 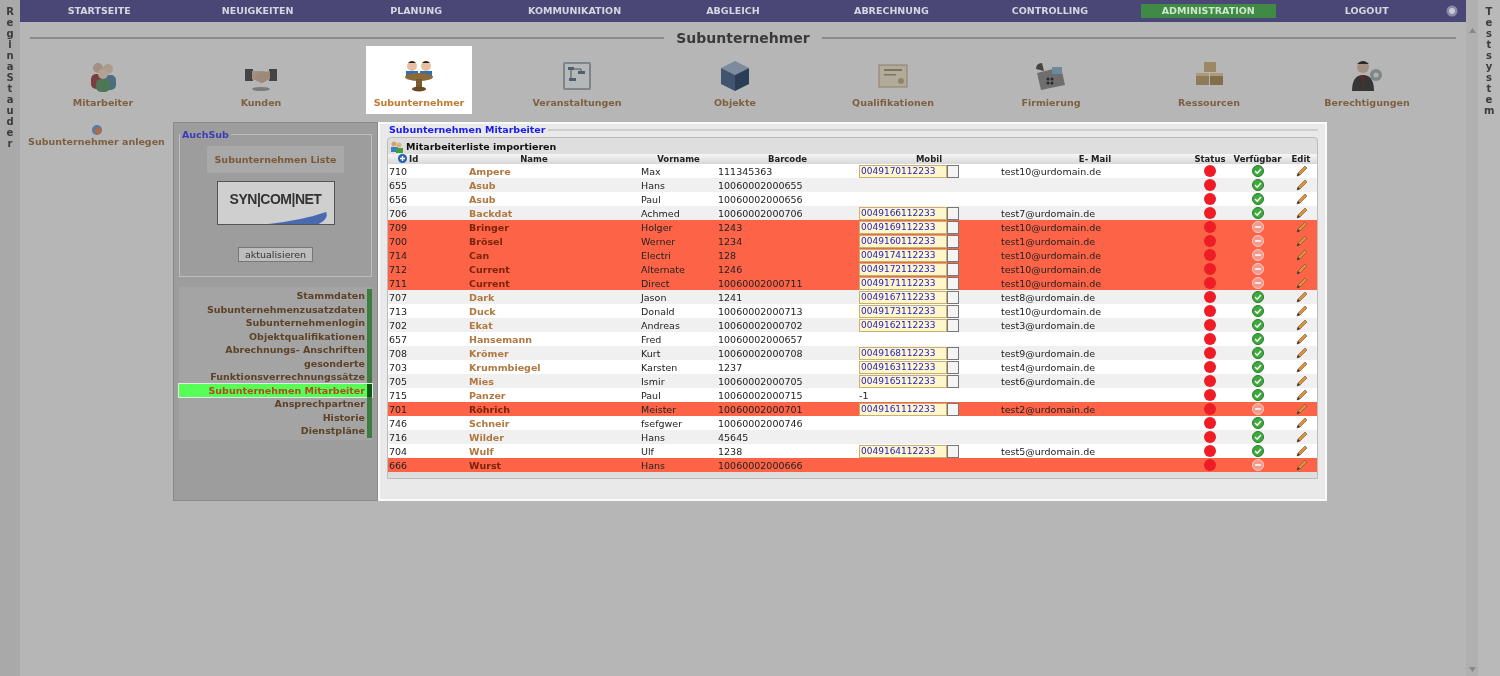 What do you see at coordinates (467, 395) in the screenshot?
I see `name-link: Panzer` at bounding box center [467, 395].